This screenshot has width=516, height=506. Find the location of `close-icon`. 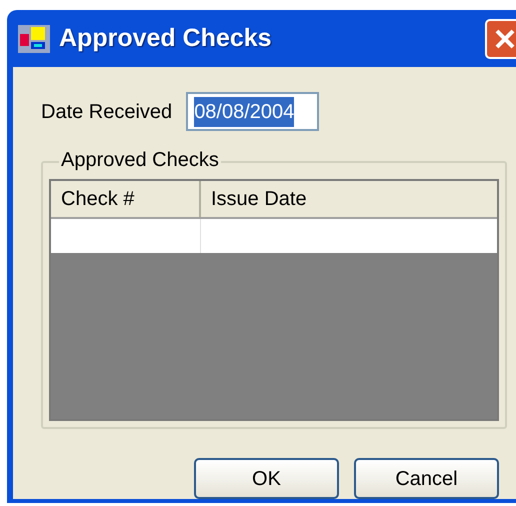

close-icon is located at coordinates (505, 39).